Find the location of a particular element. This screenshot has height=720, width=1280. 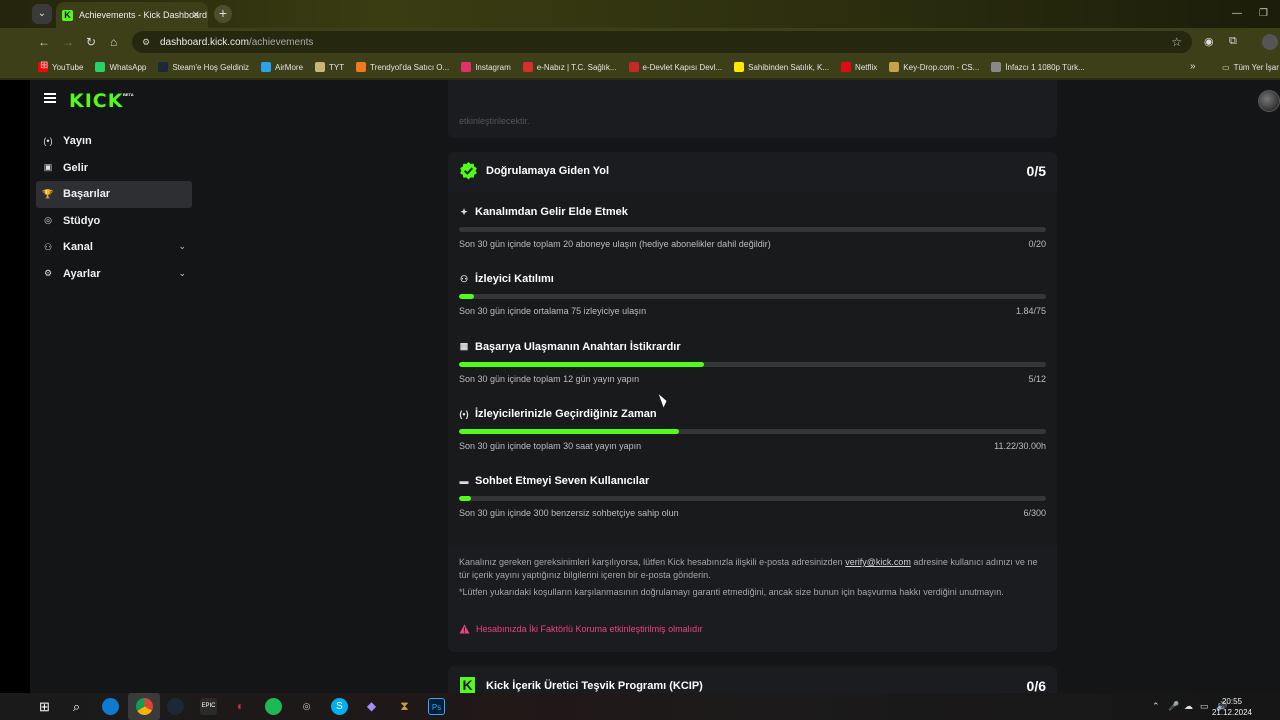

sidebar-item-6: ⚙ Ayarlar ⌄ is located at coordinates (114, 274).